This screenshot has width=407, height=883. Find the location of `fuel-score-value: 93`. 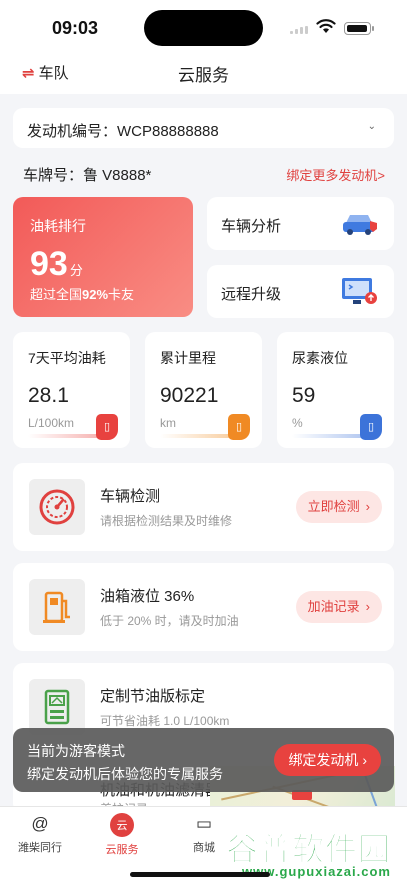

fuel-score-value: 93 is located at coordinates (49, 264).